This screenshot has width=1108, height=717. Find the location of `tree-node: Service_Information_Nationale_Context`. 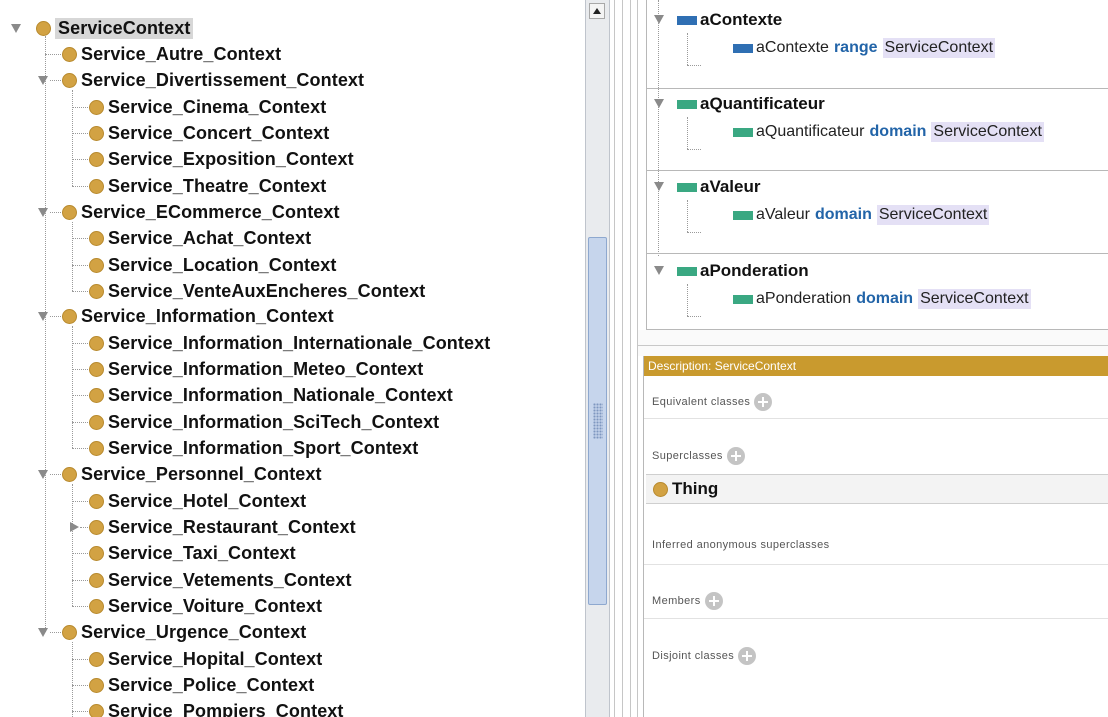

tree-node: Service_Information_Nationale_Context is located at coordinates (271, 395).